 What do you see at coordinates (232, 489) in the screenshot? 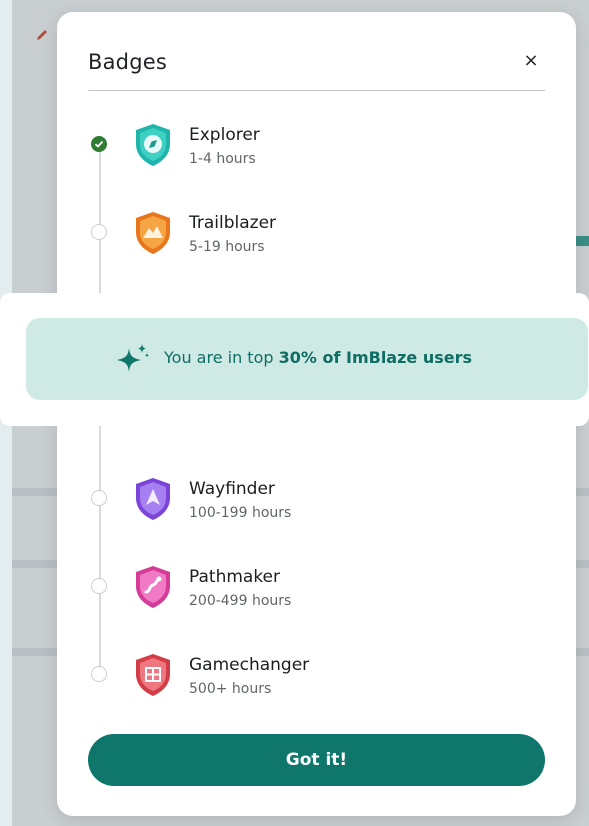
I see `badge-name: Wayfinder` at bounding box center [232, 489].